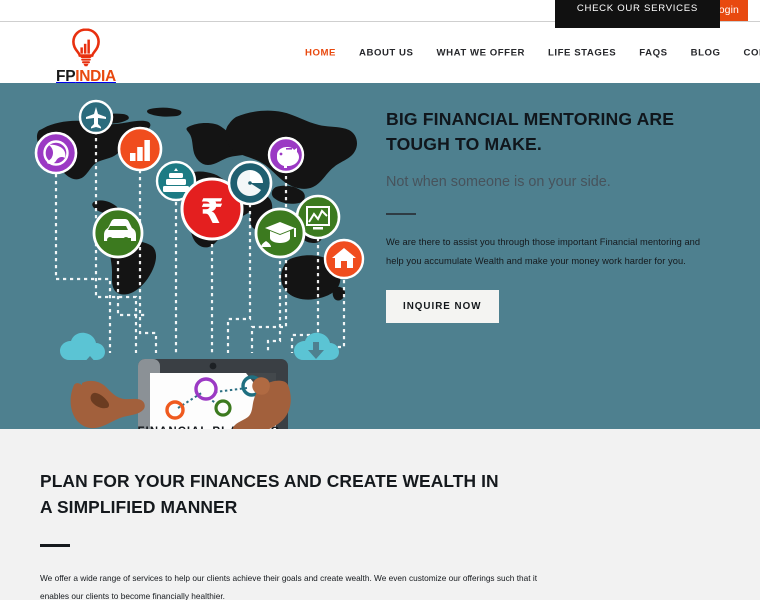 Image resolution: width=760 pixels, height=600 pixels. Describe the element at coordinates (653, 52) in the screenshot. I see `nav-item-faqs: FAQS` at that location.